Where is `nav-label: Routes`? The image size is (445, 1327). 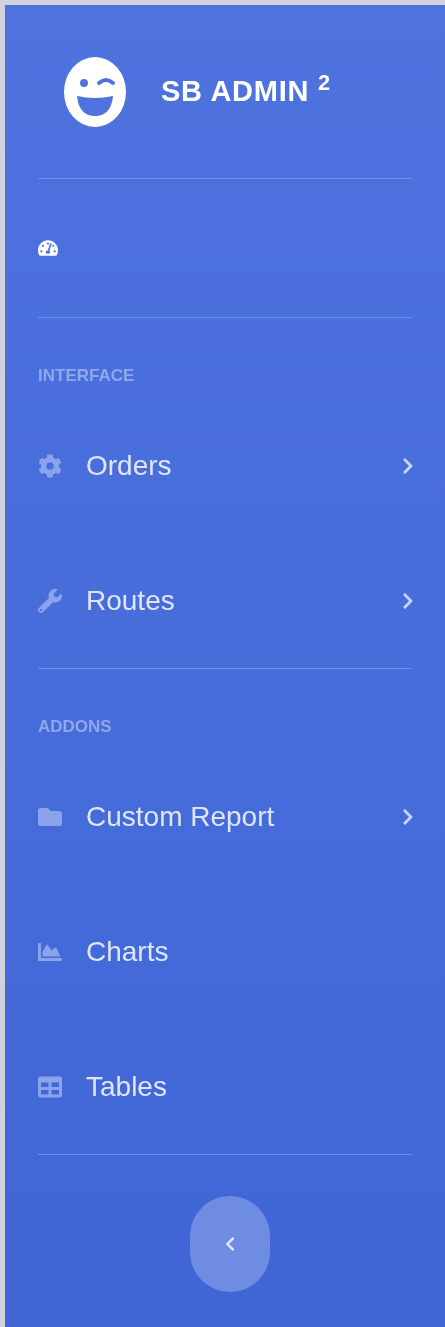
nav-label: Routes is located at coordinates (131, 600).